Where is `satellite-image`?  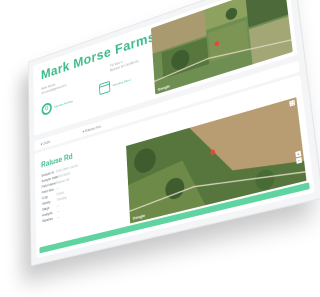
satellite-image is located at coordinates (221, 47).